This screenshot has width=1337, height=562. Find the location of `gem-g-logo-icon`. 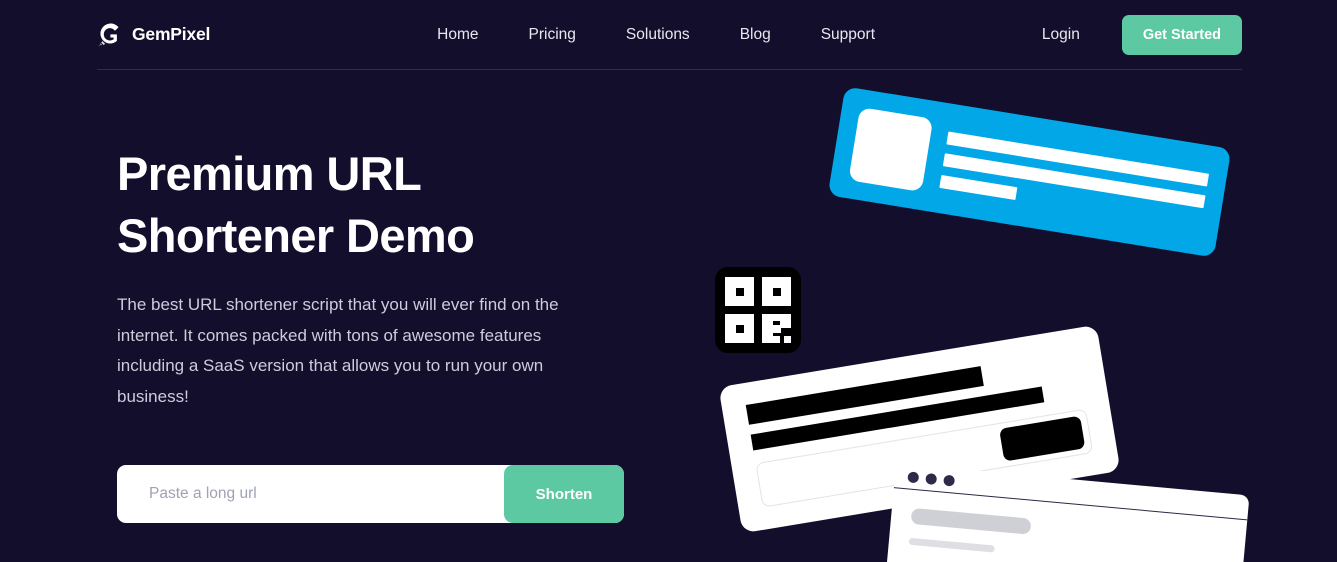

gem-g-logo-icon is located at coordinates (110, 35).